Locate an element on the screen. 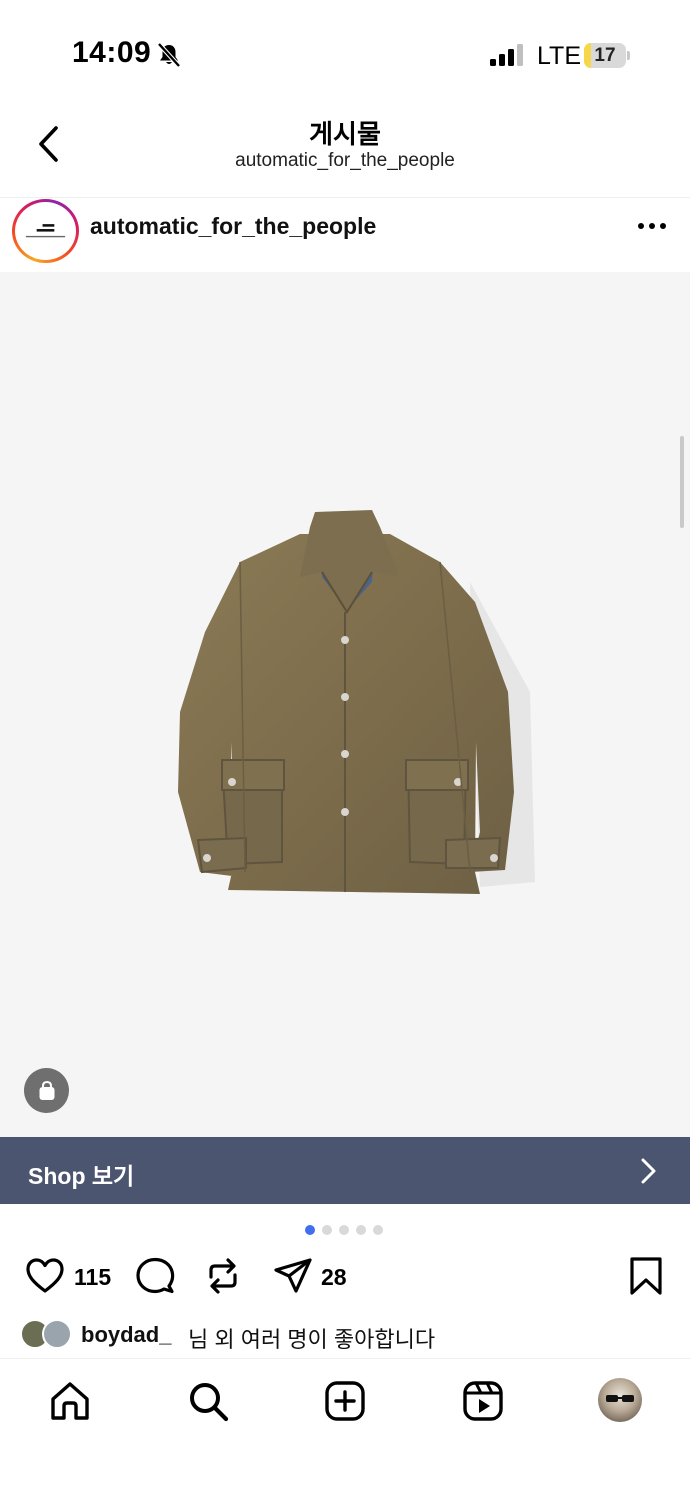 This screenshot has width=690, height=1500. scroll-indicator is located at coordinates (682, 482).